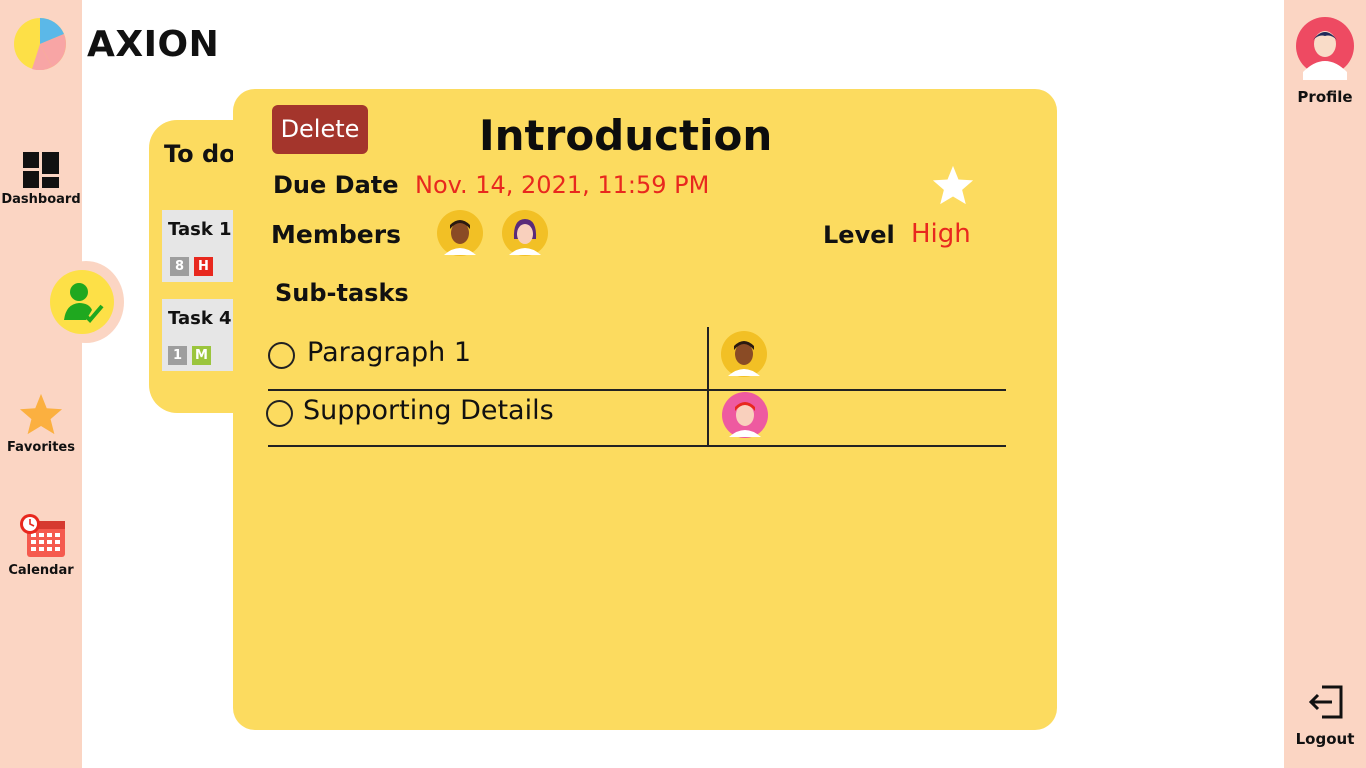  What do you see at coordinates (636, 387) in the screenshot?
I see `subtasks-table: Paragraph 1 Supporting Details` at bounding box center [636, 387].